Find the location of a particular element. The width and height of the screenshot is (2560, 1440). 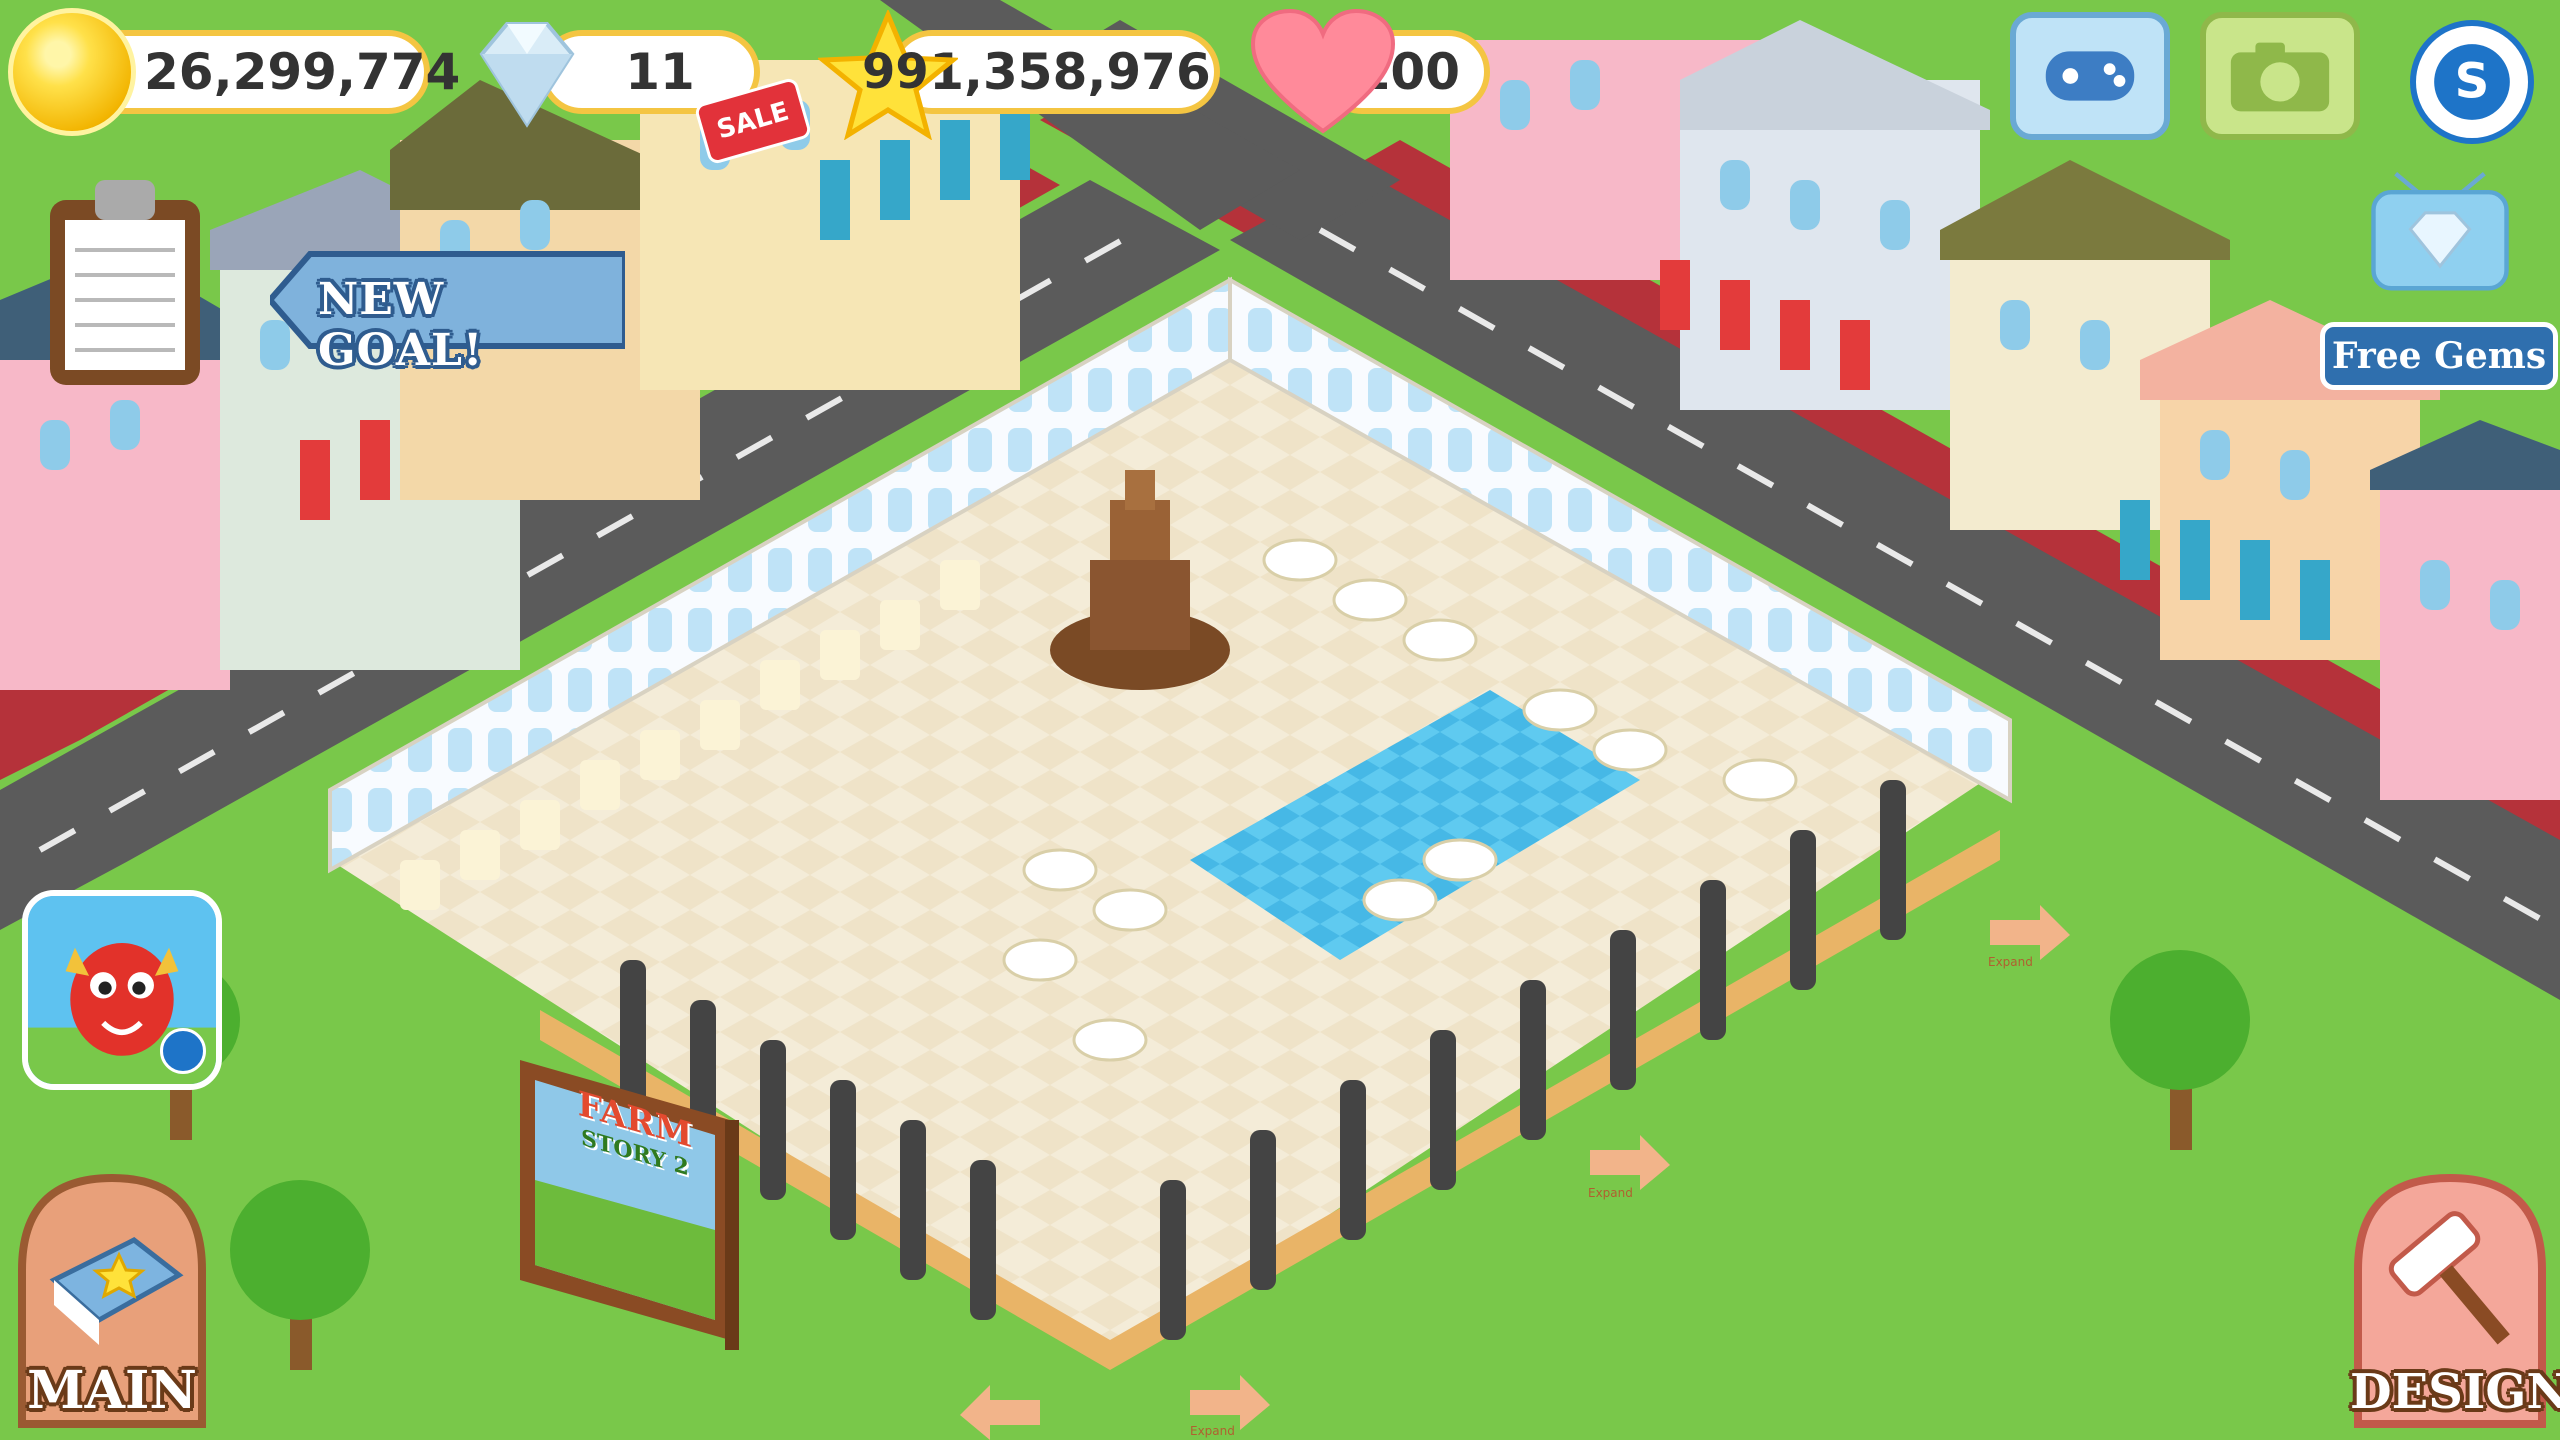

camera-button is located at coordinates (2280, 76).